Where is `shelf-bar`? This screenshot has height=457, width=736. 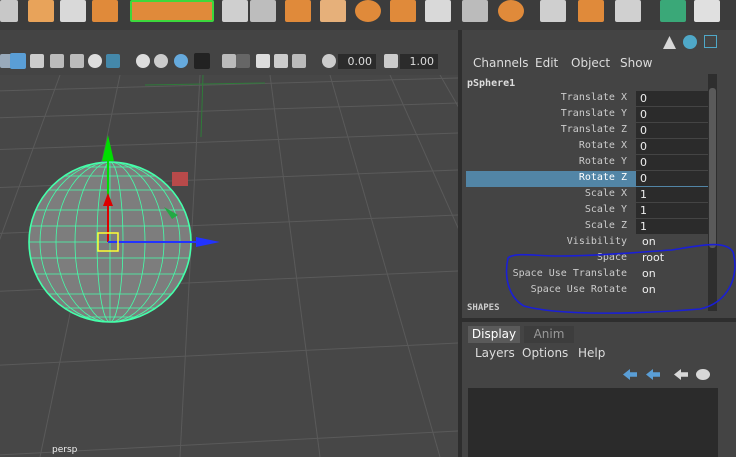 shelf-bar is located at coordinates (368, 15).